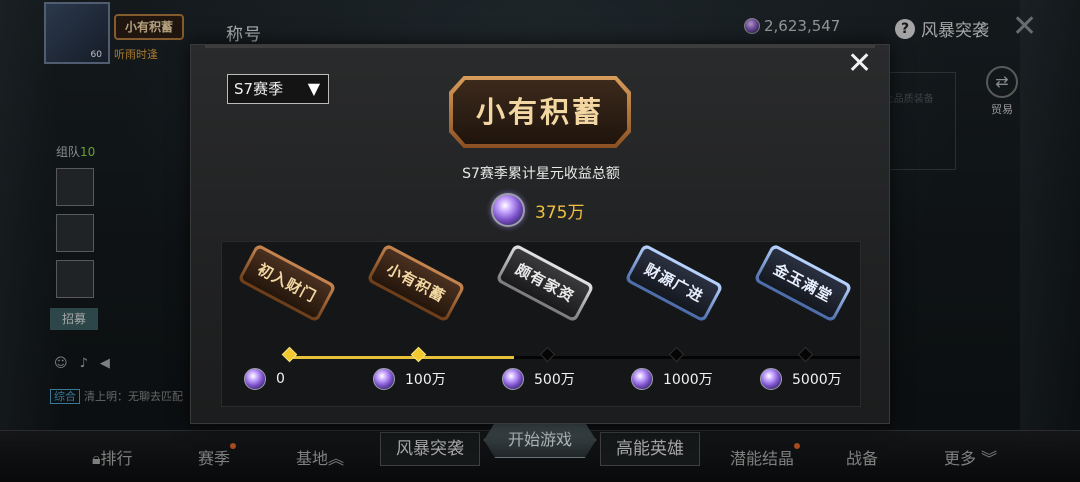 The height and width of the screenshot is (482, 1080). I want to click on close-modal-icon: ✕, so click(859, 64).